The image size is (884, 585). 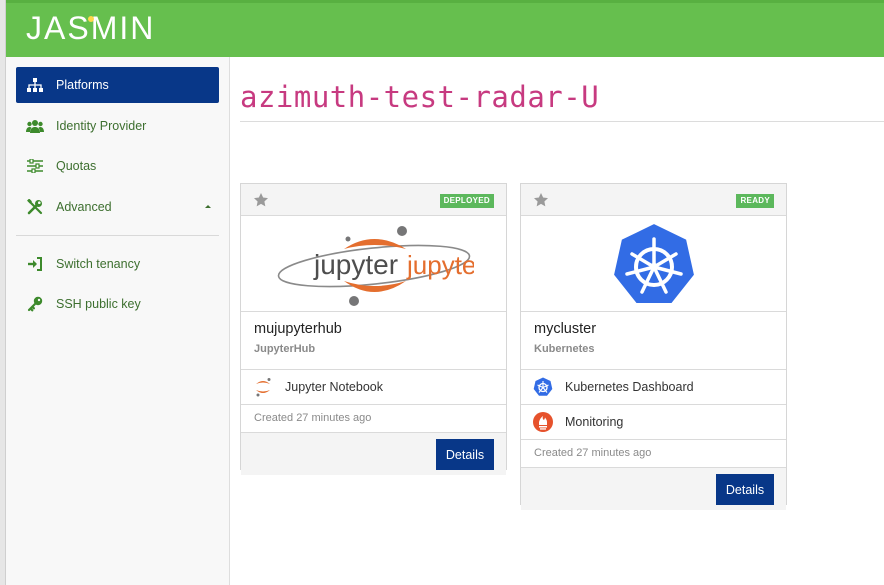 What do you see at coordinates (355, 264) in the screenshot?
I see `svg-text: jupyter` at bounding box center [355, 264].